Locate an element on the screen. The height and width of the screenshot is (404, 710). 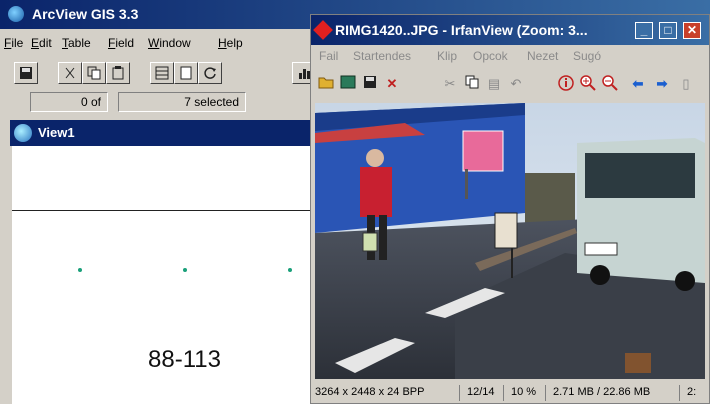
zoom-in-icon is located at coordinates (588, 84).